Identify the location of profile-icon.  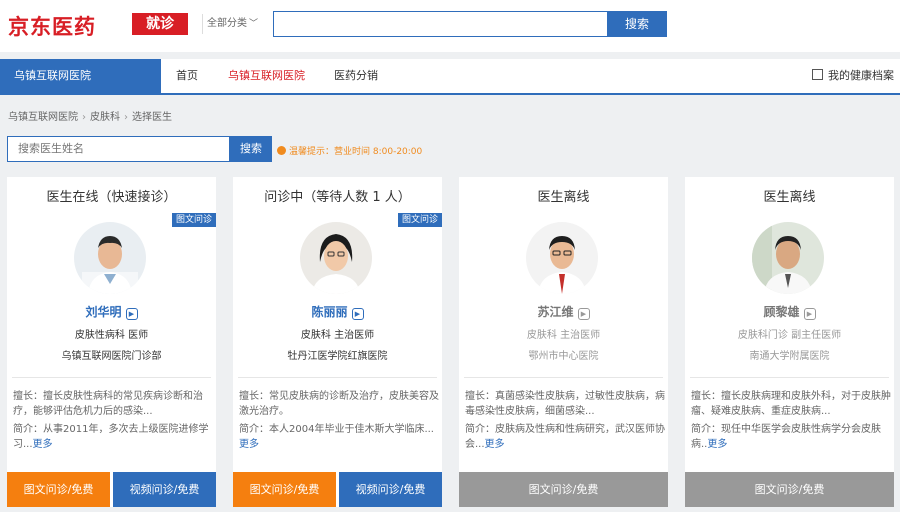
(817, 74).